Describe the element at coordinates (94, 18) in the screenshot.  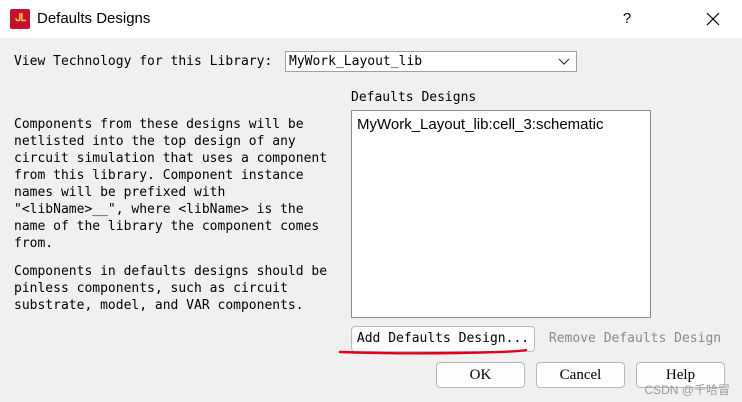
I see `window-title: Defaults Designs` at that location.